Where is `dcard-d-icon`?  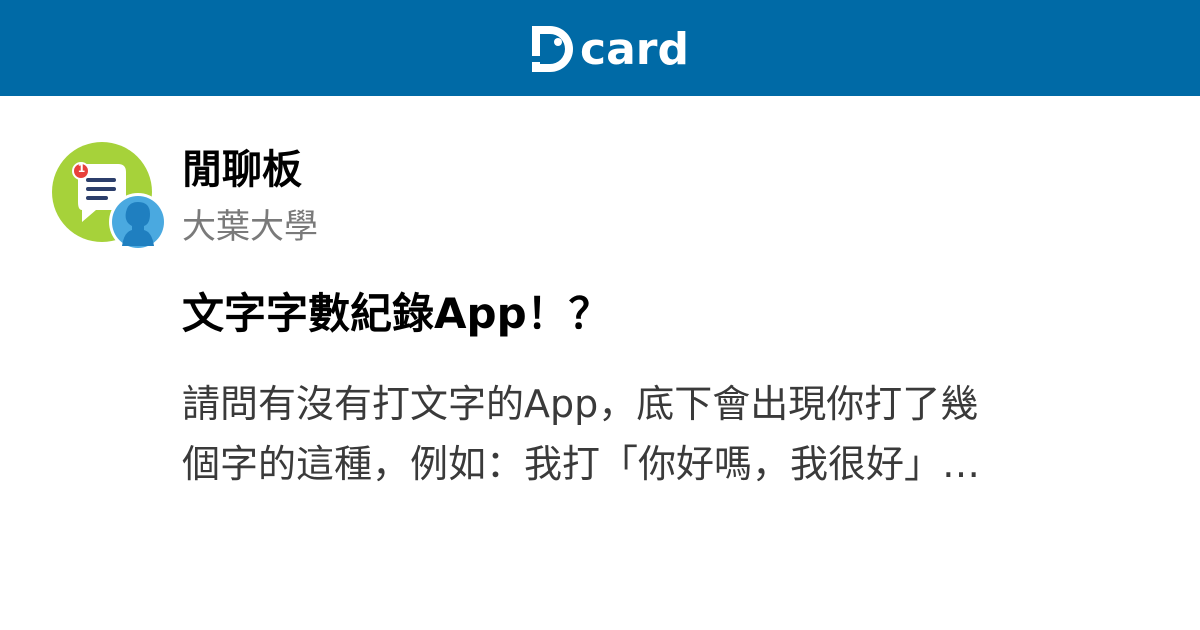 dcard-d-icon is located at coordinates (551, 49).